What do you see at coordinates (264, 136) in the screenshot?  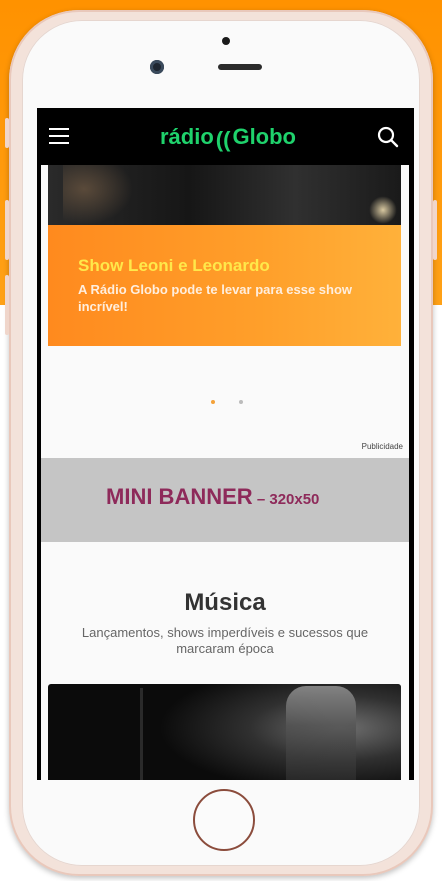 I see `logo-suffix: Globo` at bounding box center [264, 136].